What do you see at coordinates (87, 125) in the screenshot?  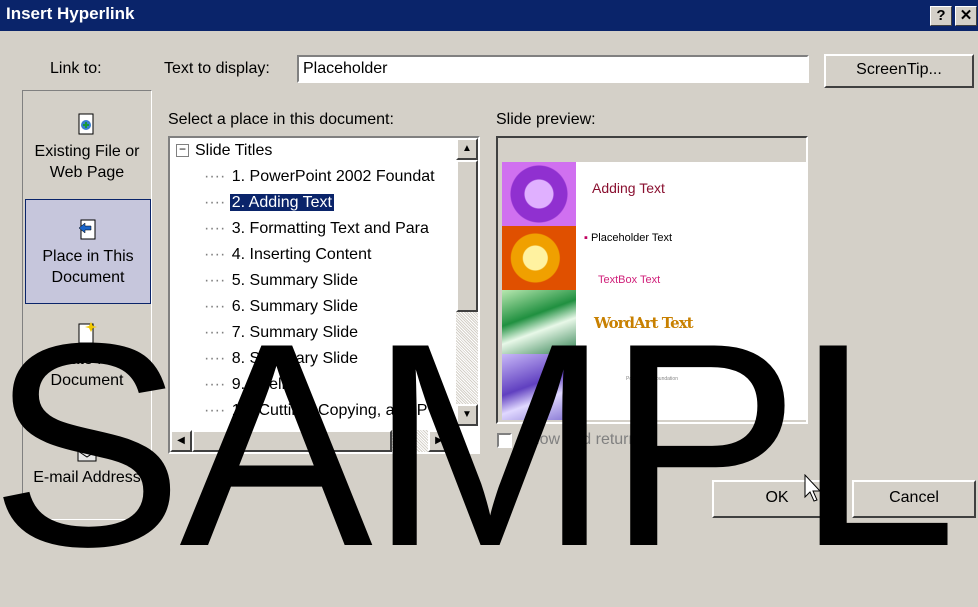 I see `existing-file-icon` at bounding box center [87, 125].